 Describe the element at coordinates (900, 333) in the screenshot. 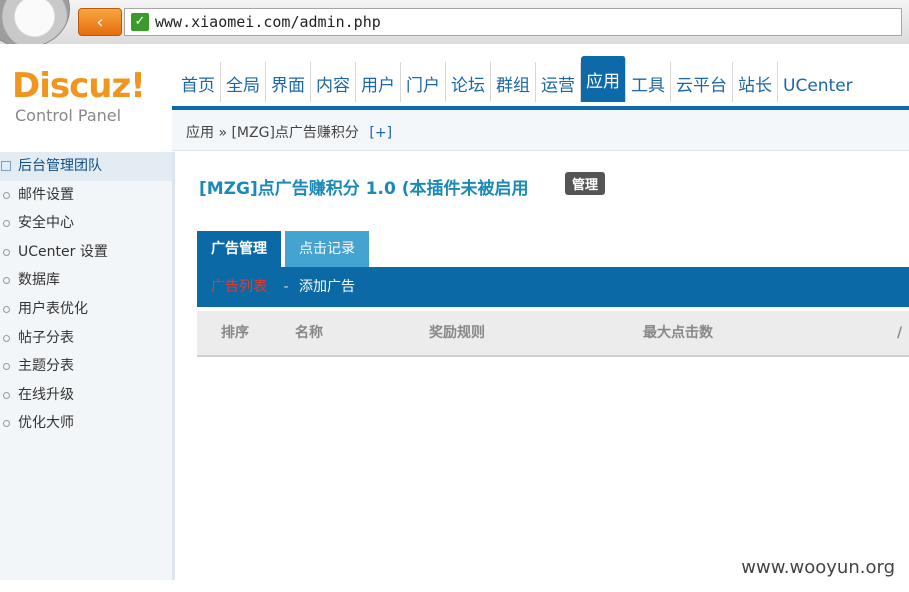

I see `column-header: /` at that location.